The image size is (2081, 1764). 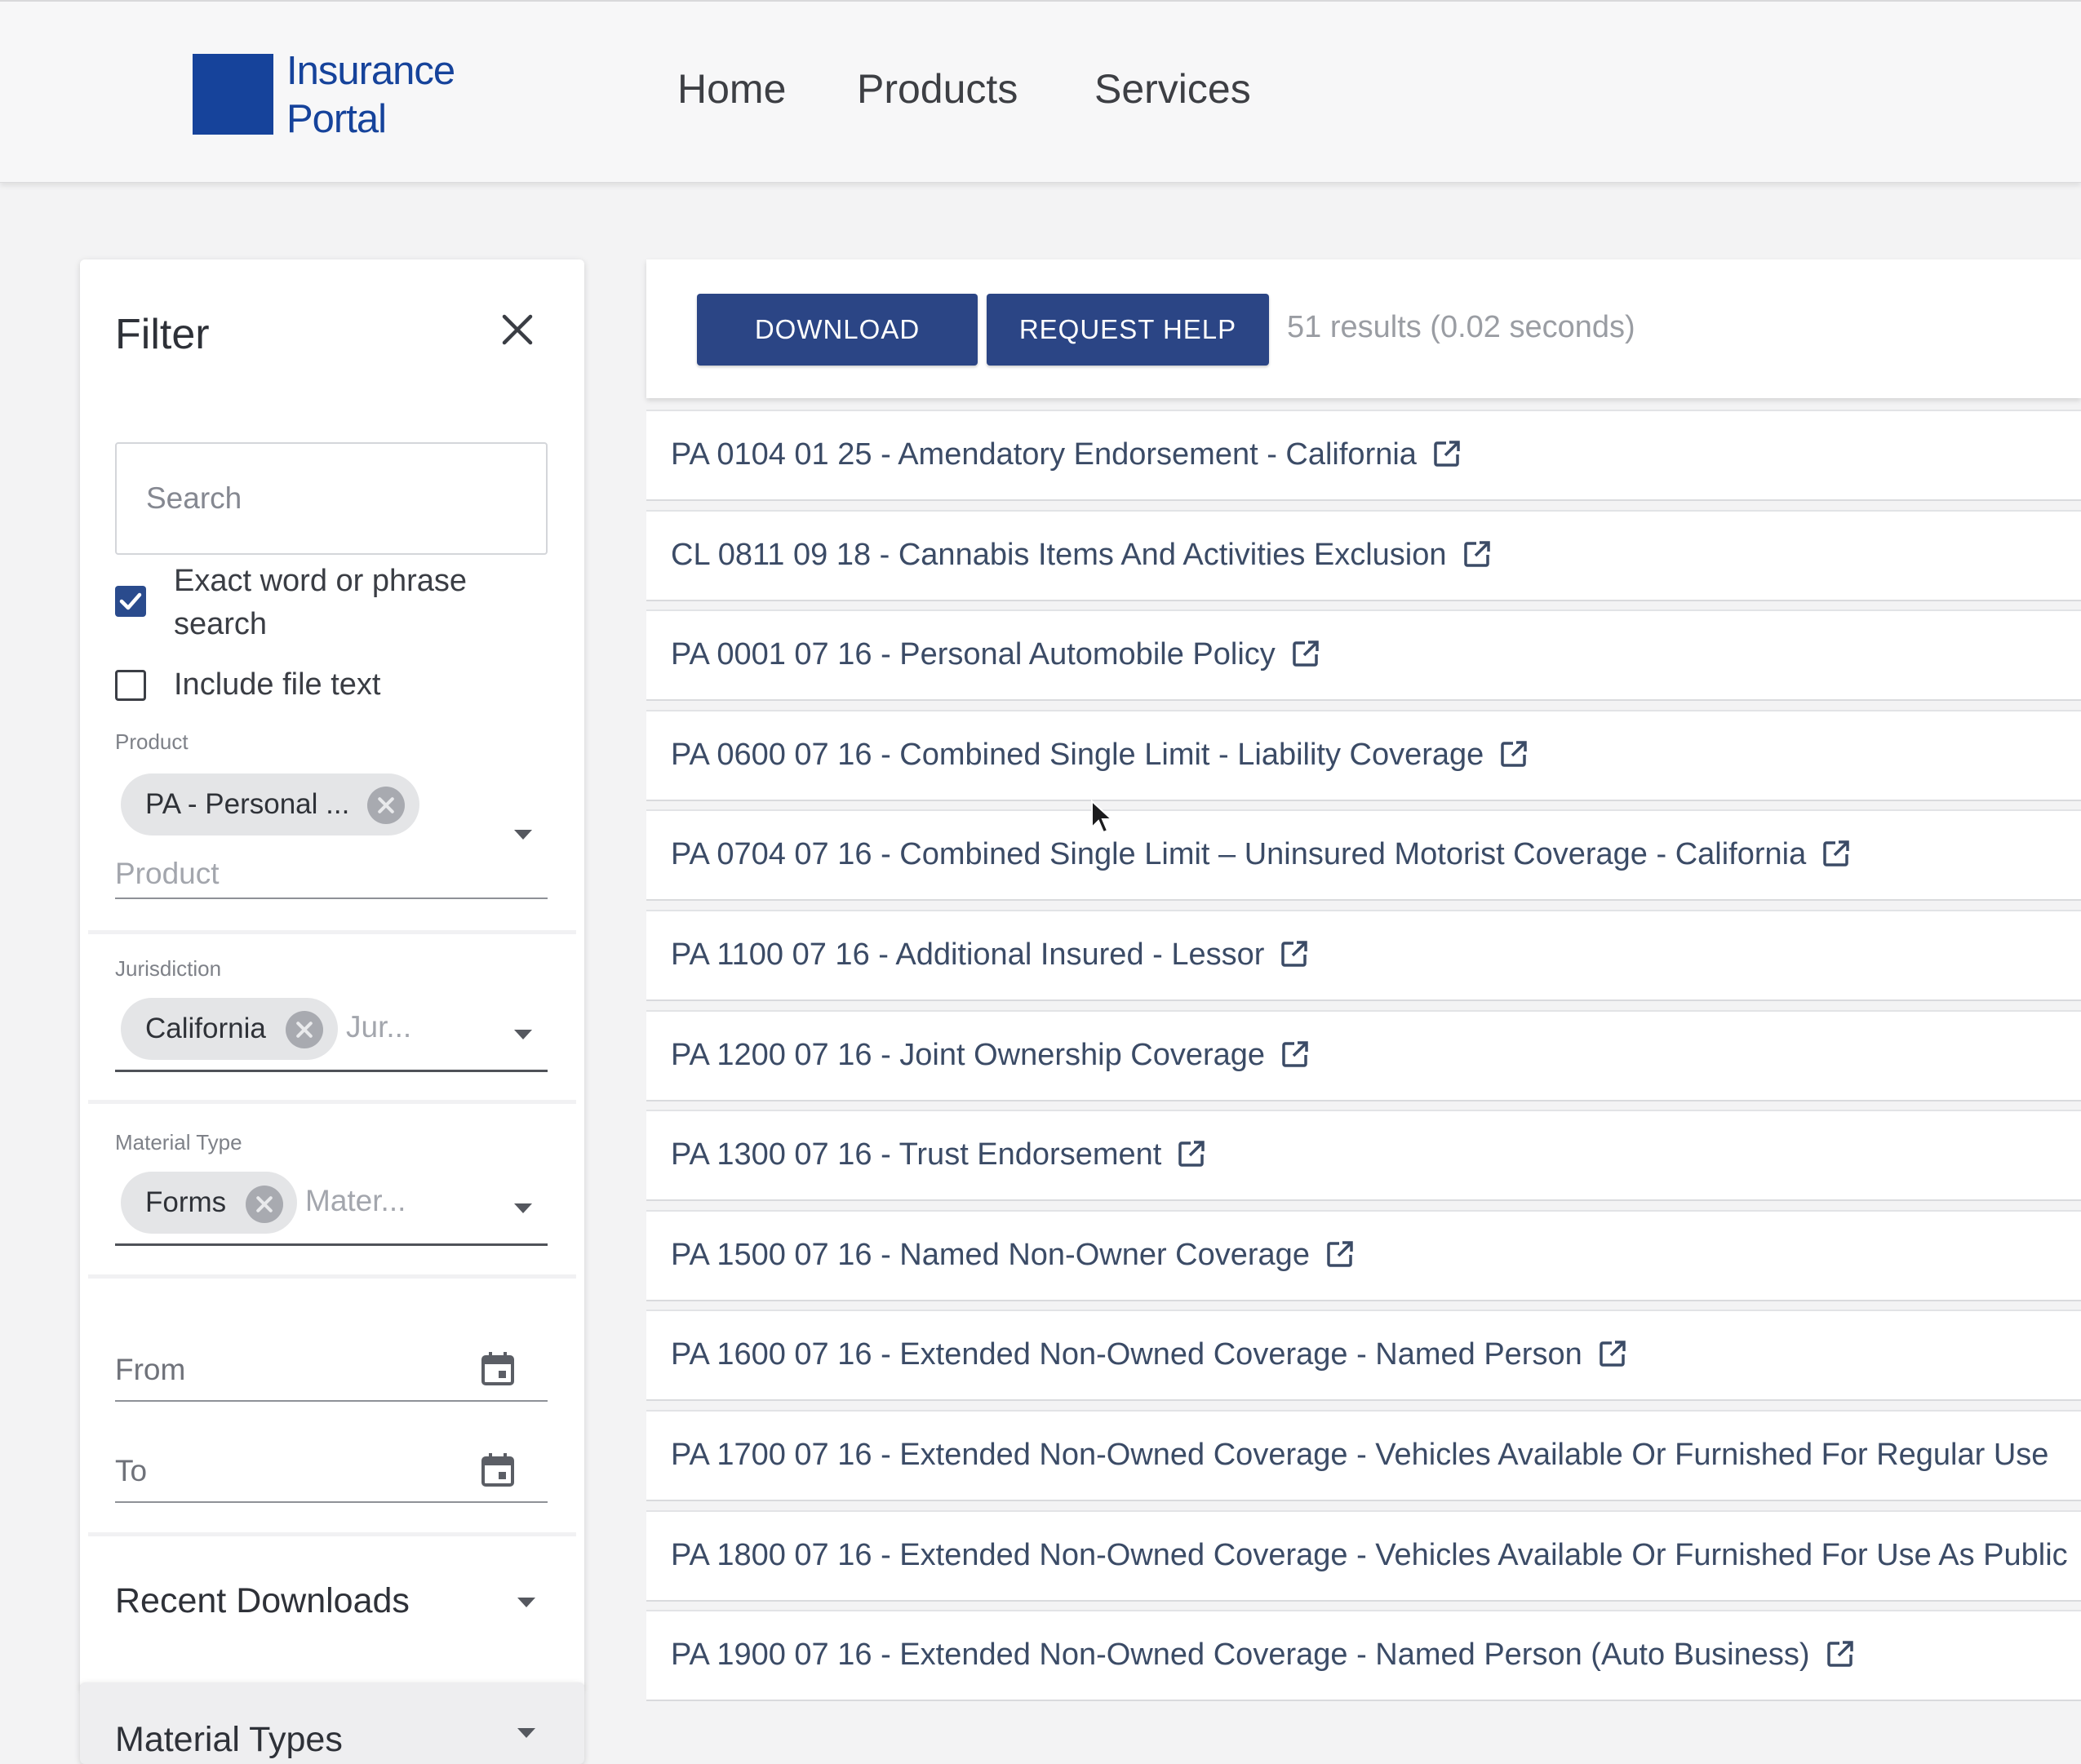 I want to click on material-types-chevron-icon, so click(x=526, y=1733).